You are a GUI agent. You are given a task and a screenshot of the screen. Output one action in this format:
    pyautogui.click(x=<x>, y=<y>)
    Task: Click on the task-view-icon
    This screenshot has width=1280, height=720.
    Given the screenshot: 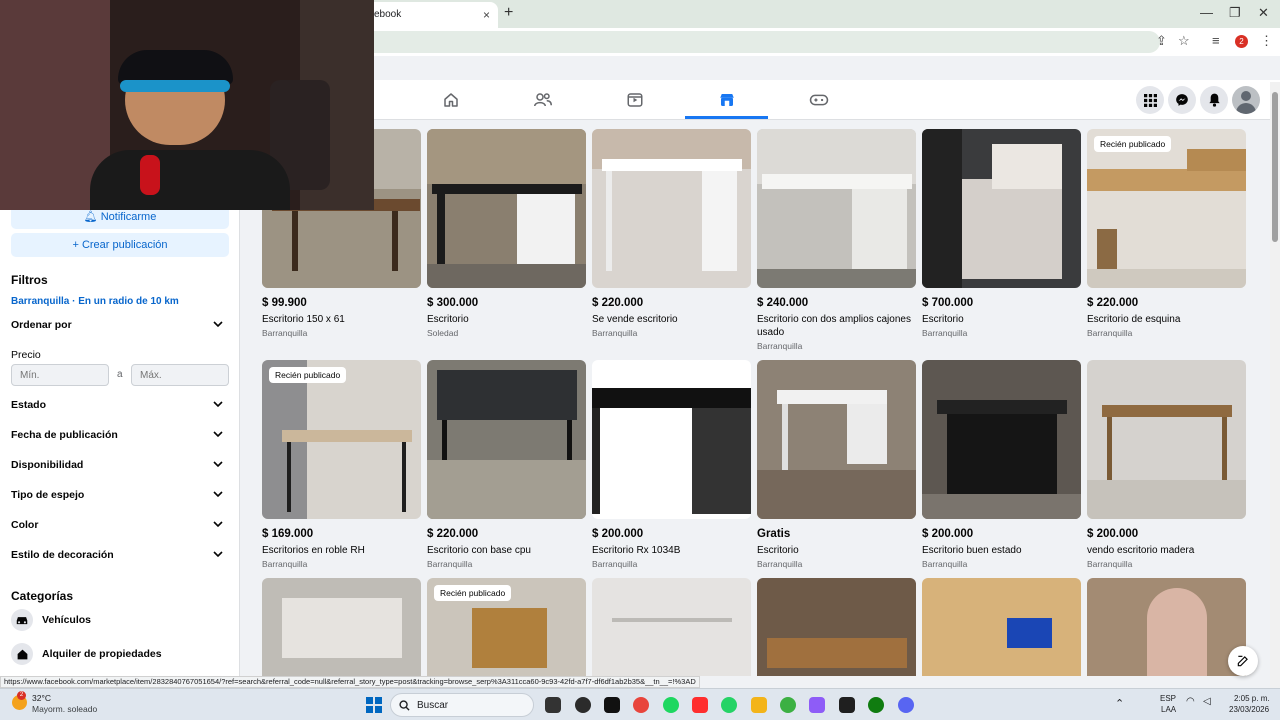 What is the action you would take?
    pyautogui.click(x=553, y=705)
    